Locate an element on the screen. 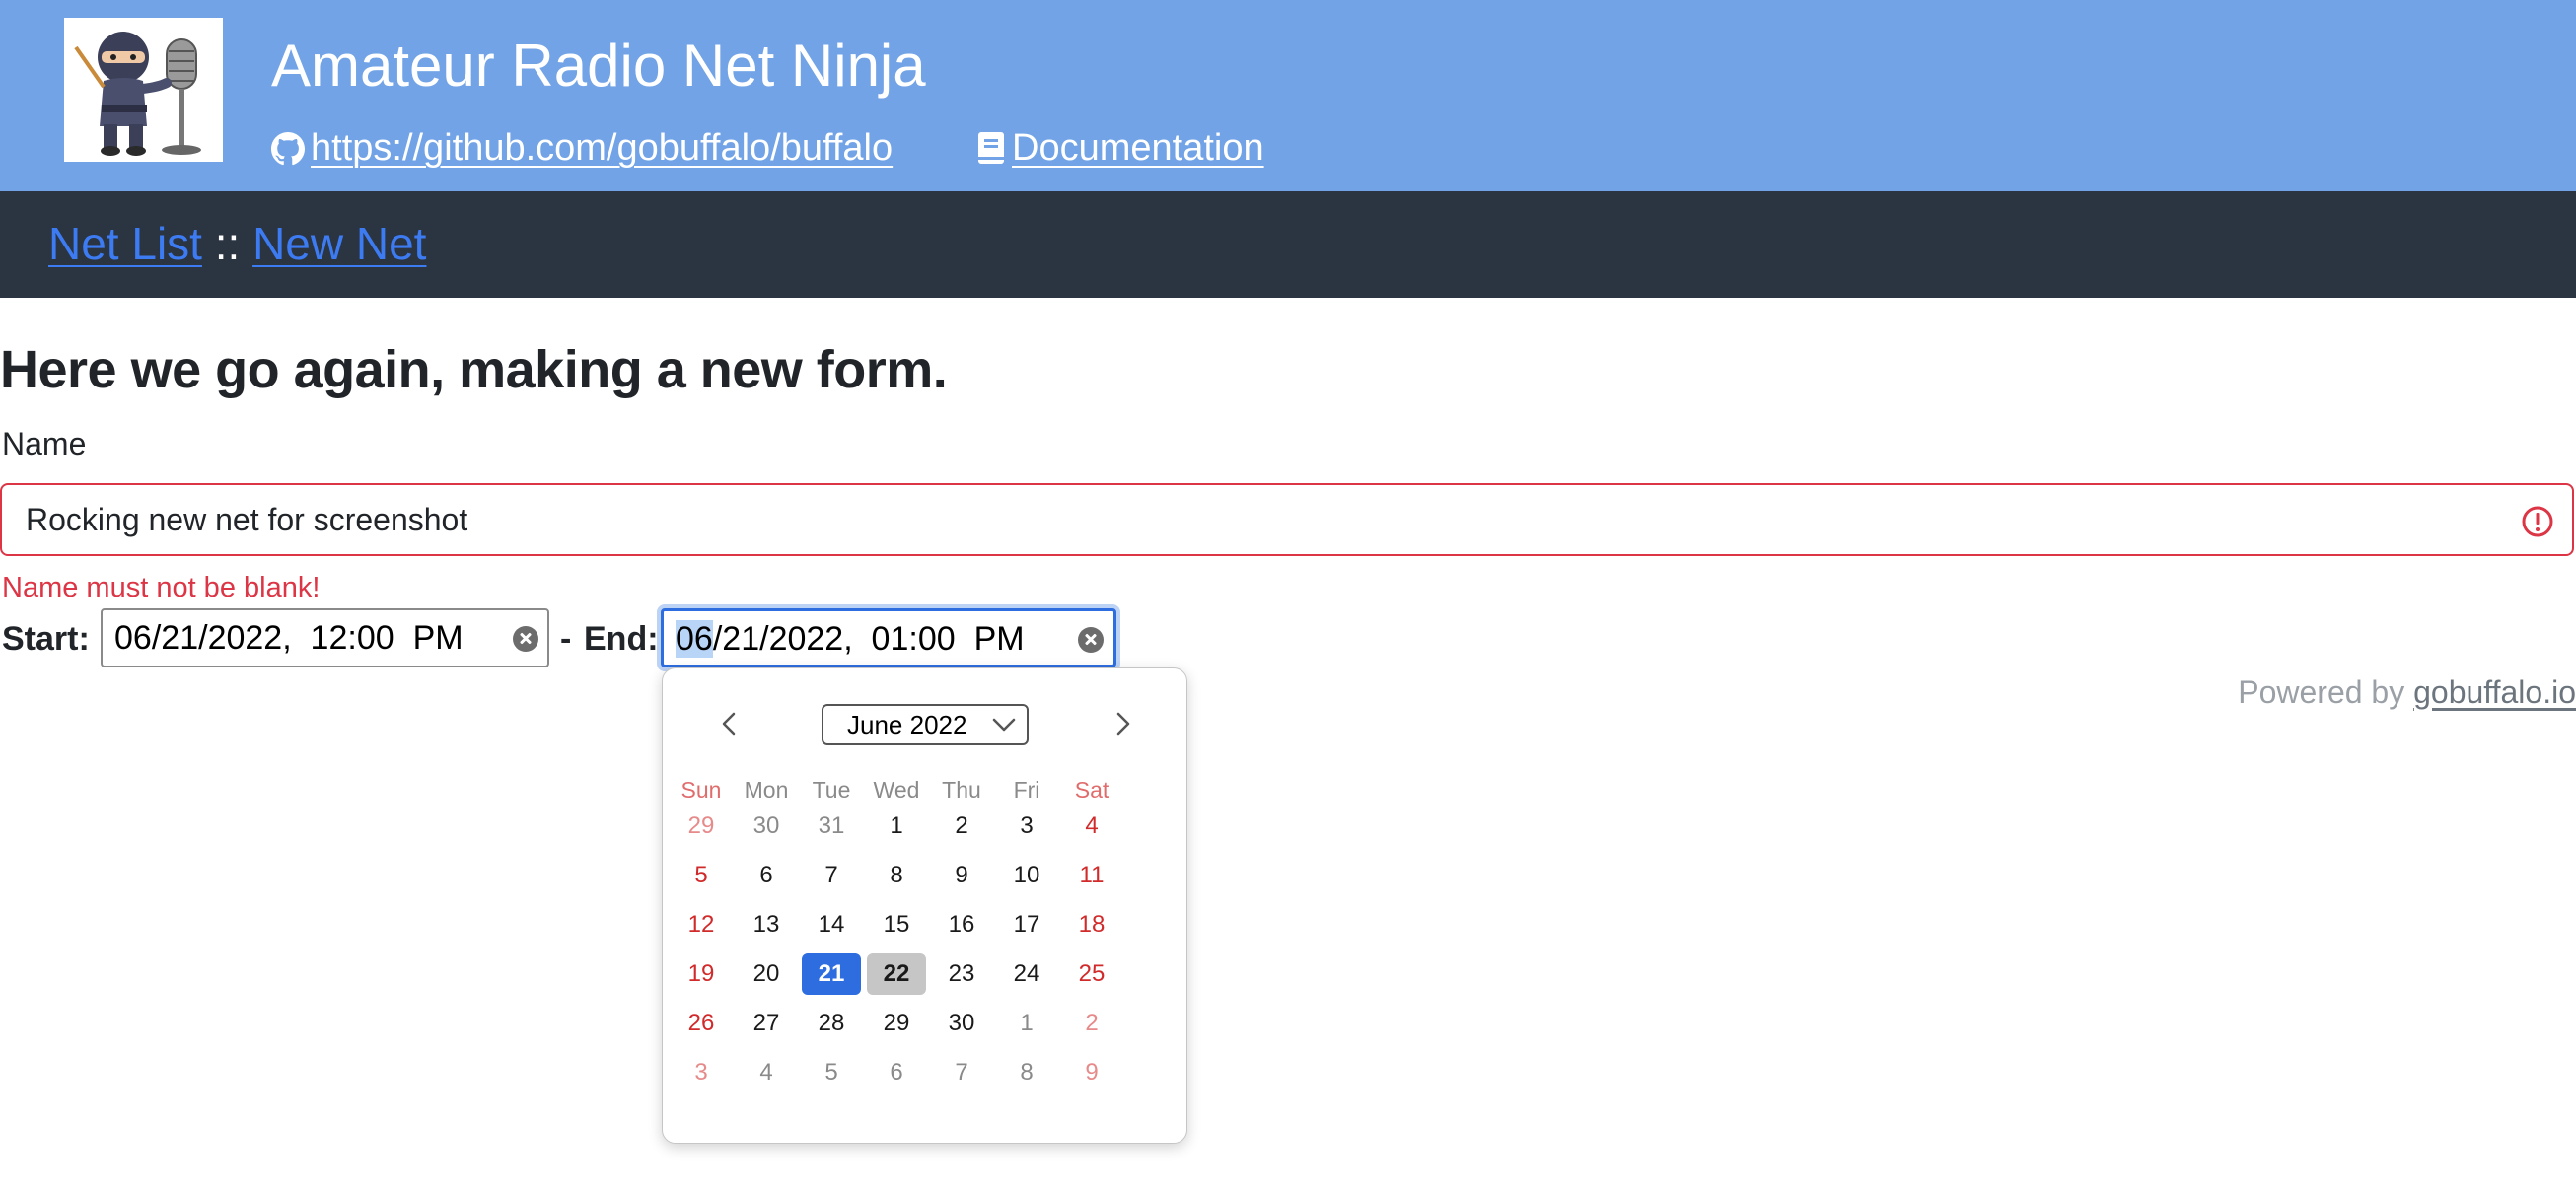  chevron-right-icon is located at coordinates (1123, 724).